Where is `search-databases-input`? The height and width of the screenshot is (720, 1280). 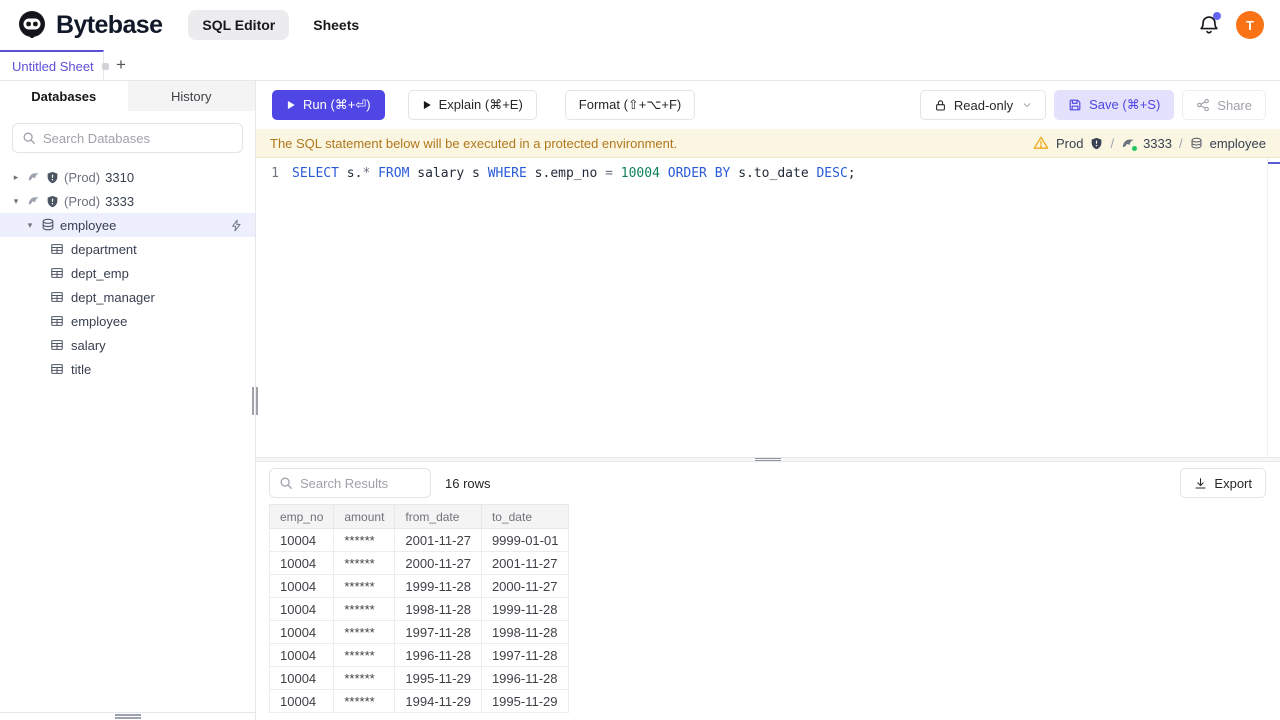
search-databases-input is located at coordinates (138, 138).